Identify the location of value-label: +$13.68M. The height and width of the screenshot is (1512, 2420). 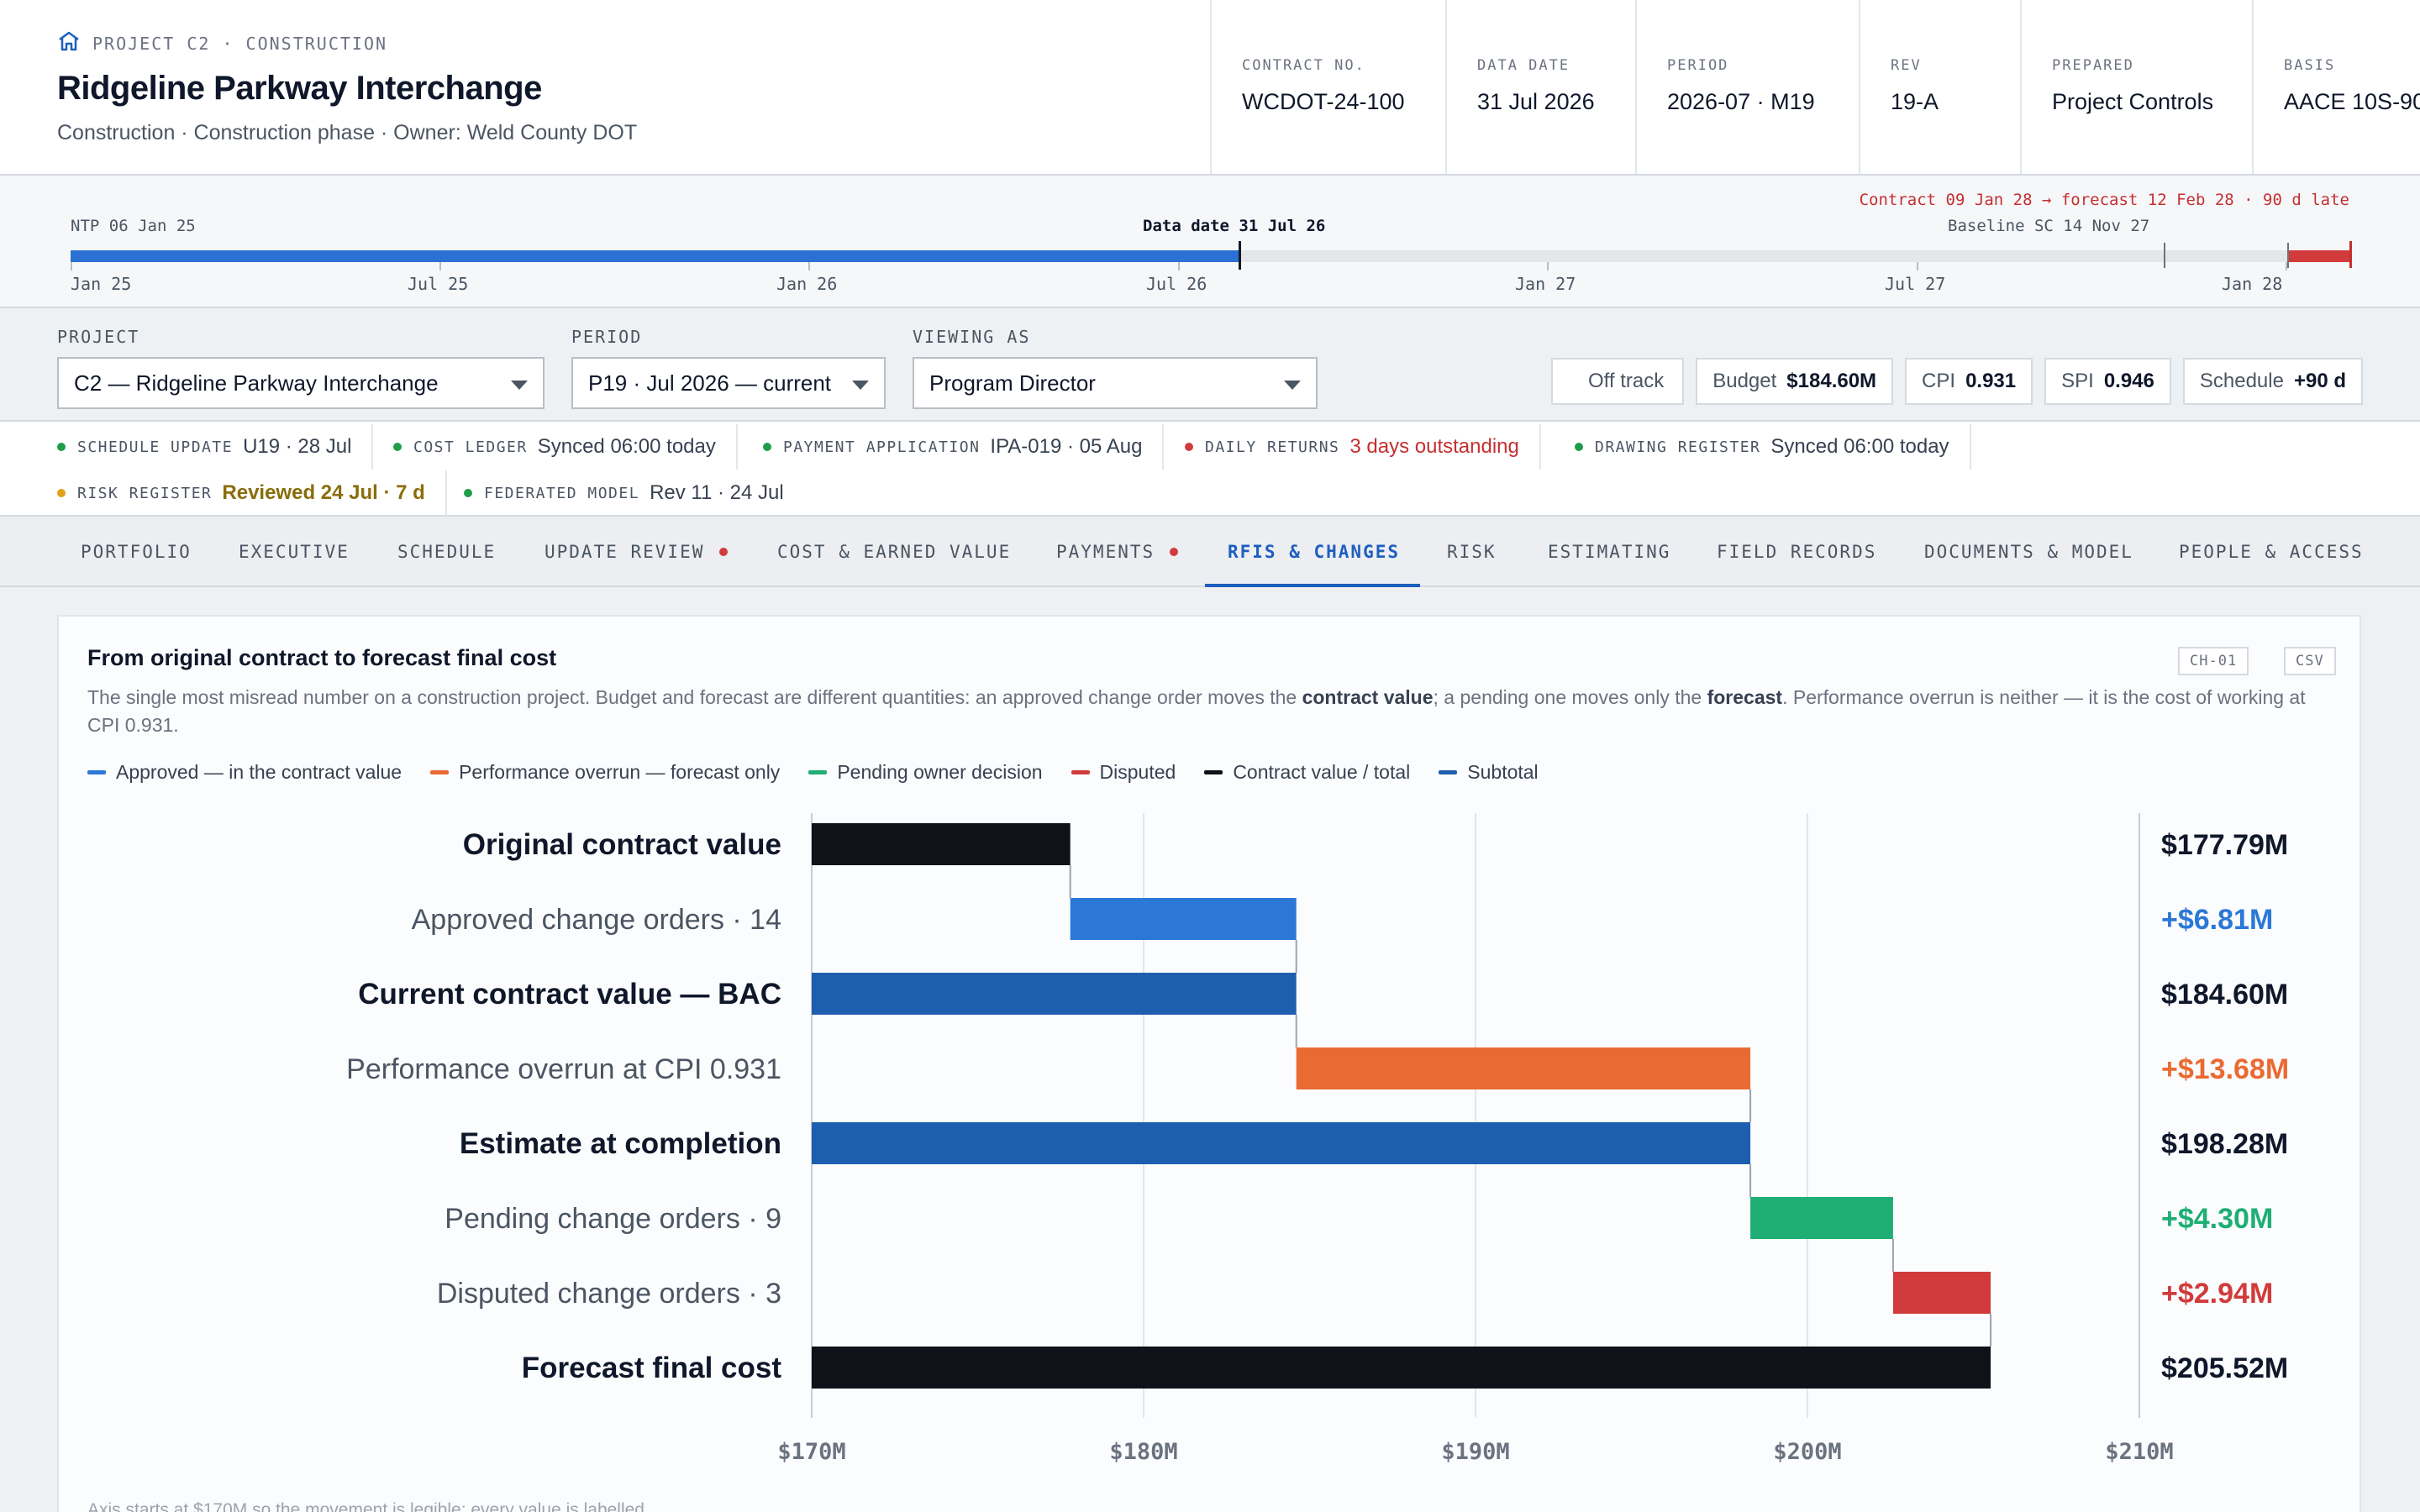
(2225, 1069).